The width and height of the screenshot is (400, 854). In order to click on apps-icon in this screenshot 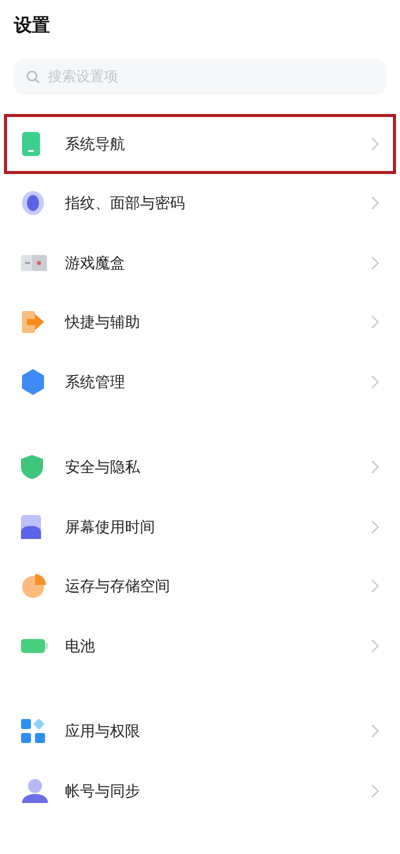, I will do `click(33, 731)`.